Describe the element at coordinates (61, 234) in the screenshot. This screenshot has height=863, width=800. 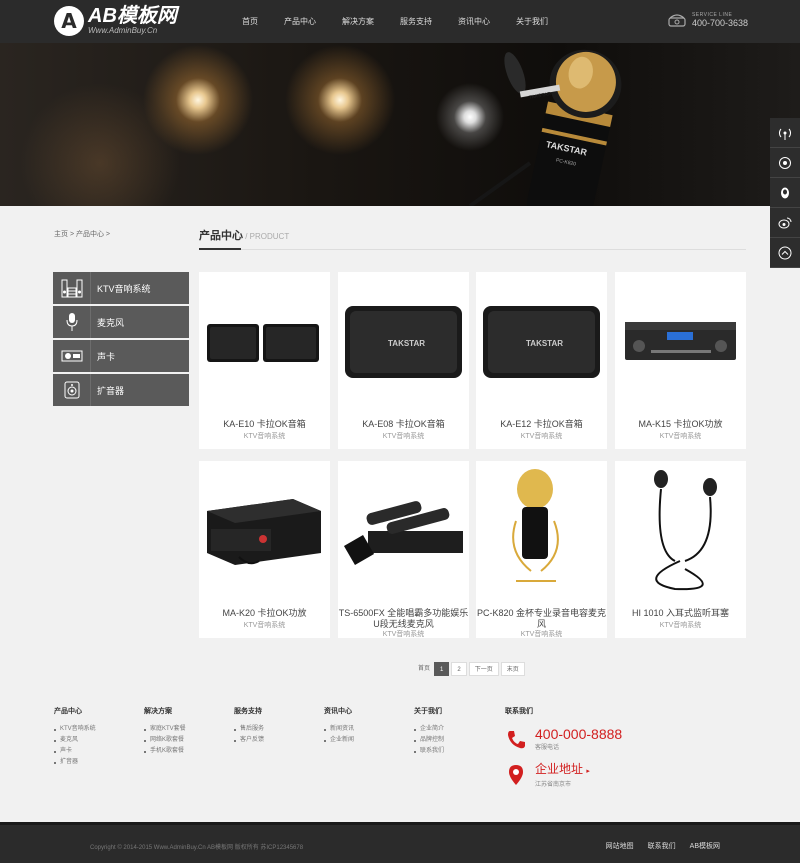
I see `breadcrumb-home: 主页` at that location.